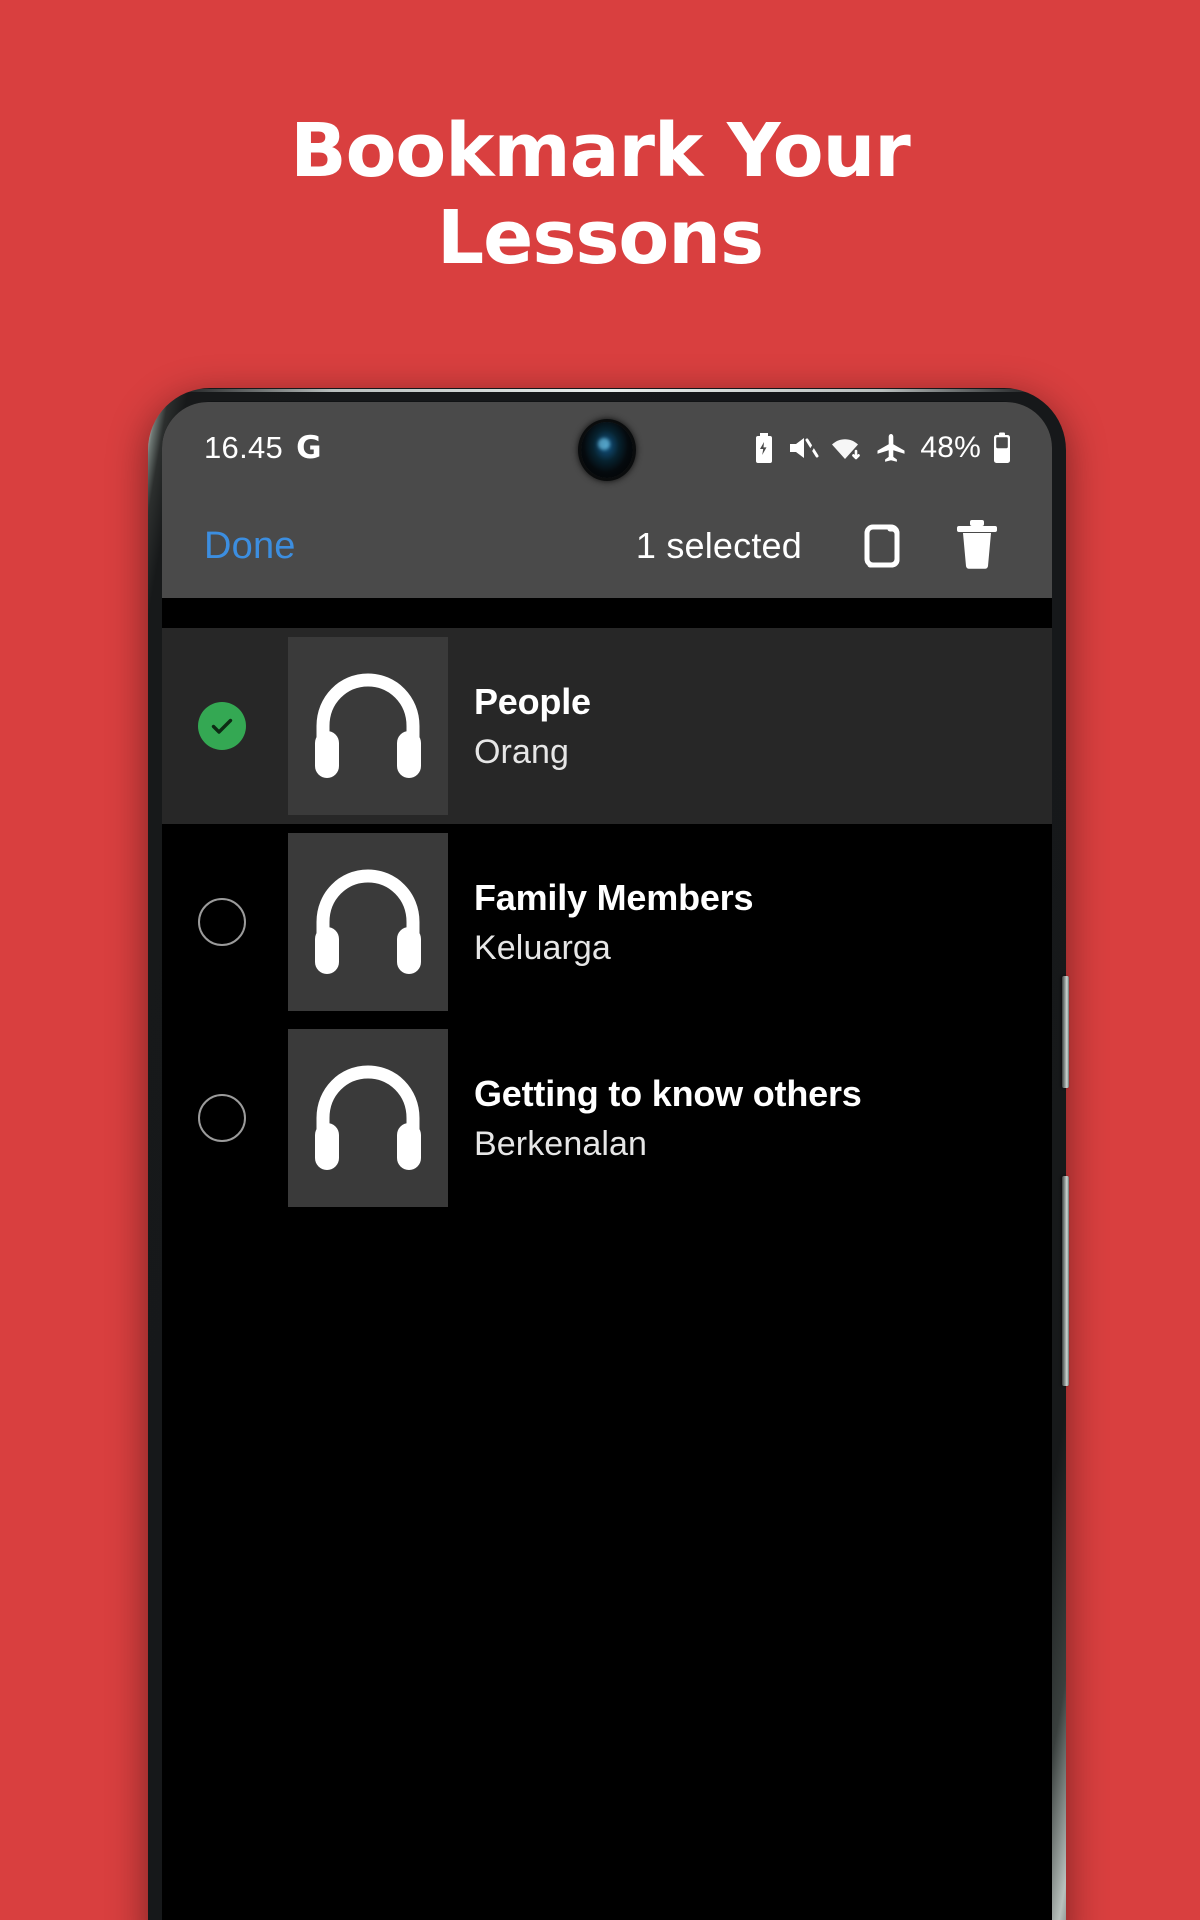 Image resolution: width=1200 pixels, height=1920 pixels. What do you see at coordinates (1065, 1032) in the screenshot?
I see `power-button` at bounding box center [1065, 1032].